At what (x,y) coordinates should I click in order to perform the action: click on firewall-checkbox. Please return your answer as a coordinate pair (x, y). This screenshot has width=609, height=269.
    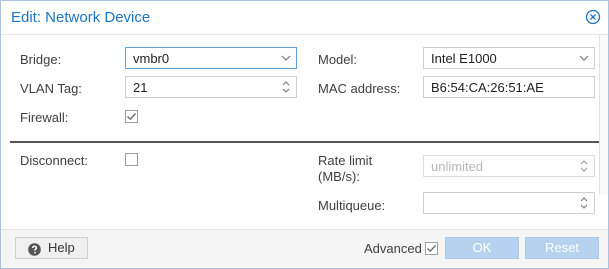
    Looking at the image, I should click on (131, 116).